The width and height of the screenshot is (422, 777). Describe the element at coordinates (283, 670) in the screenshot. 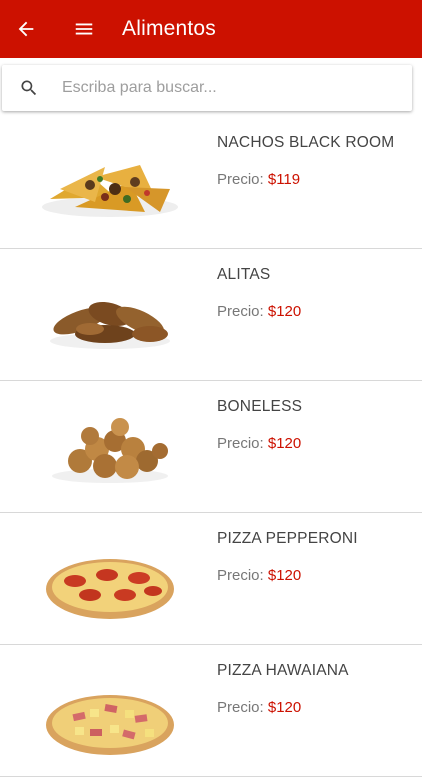

I see `item-name: PIZZA HAWAIANA` at that location.